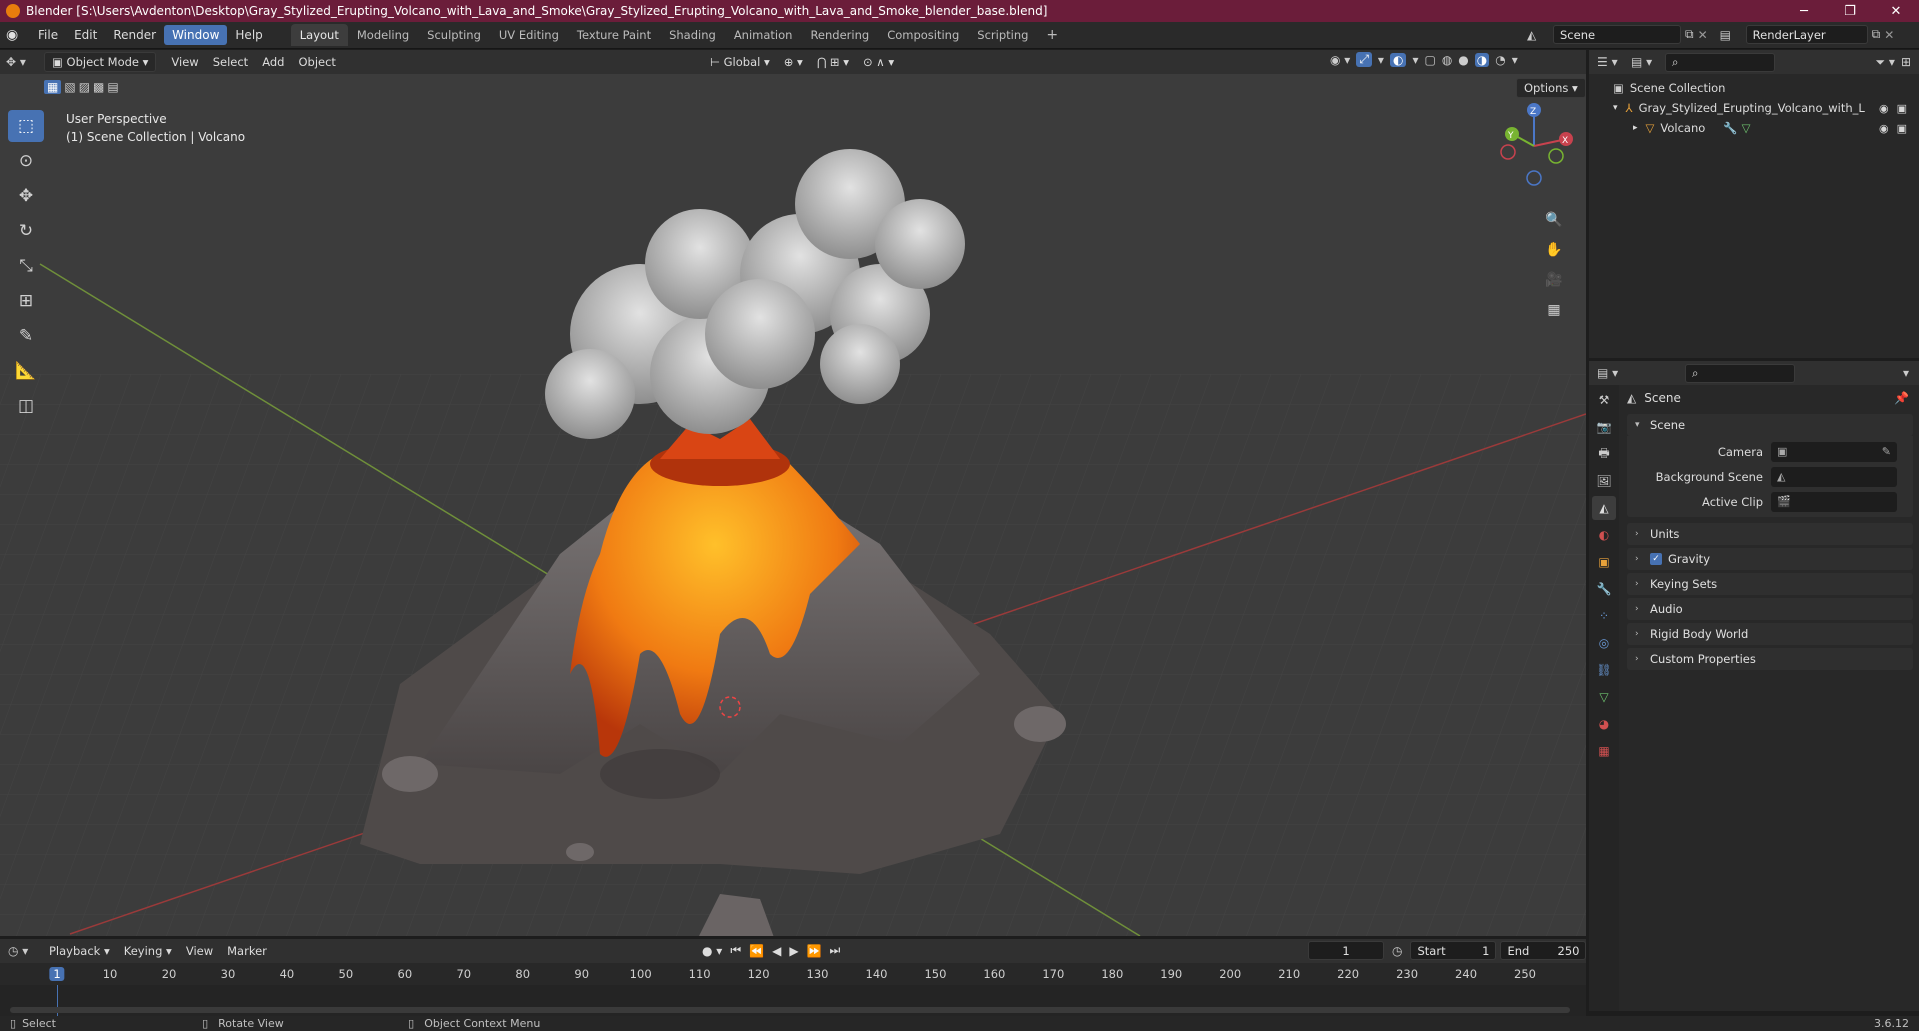 This screenshot has height=1031, width=1919. I want to click on jump-end-icon: ⏭, so click(835, 950).